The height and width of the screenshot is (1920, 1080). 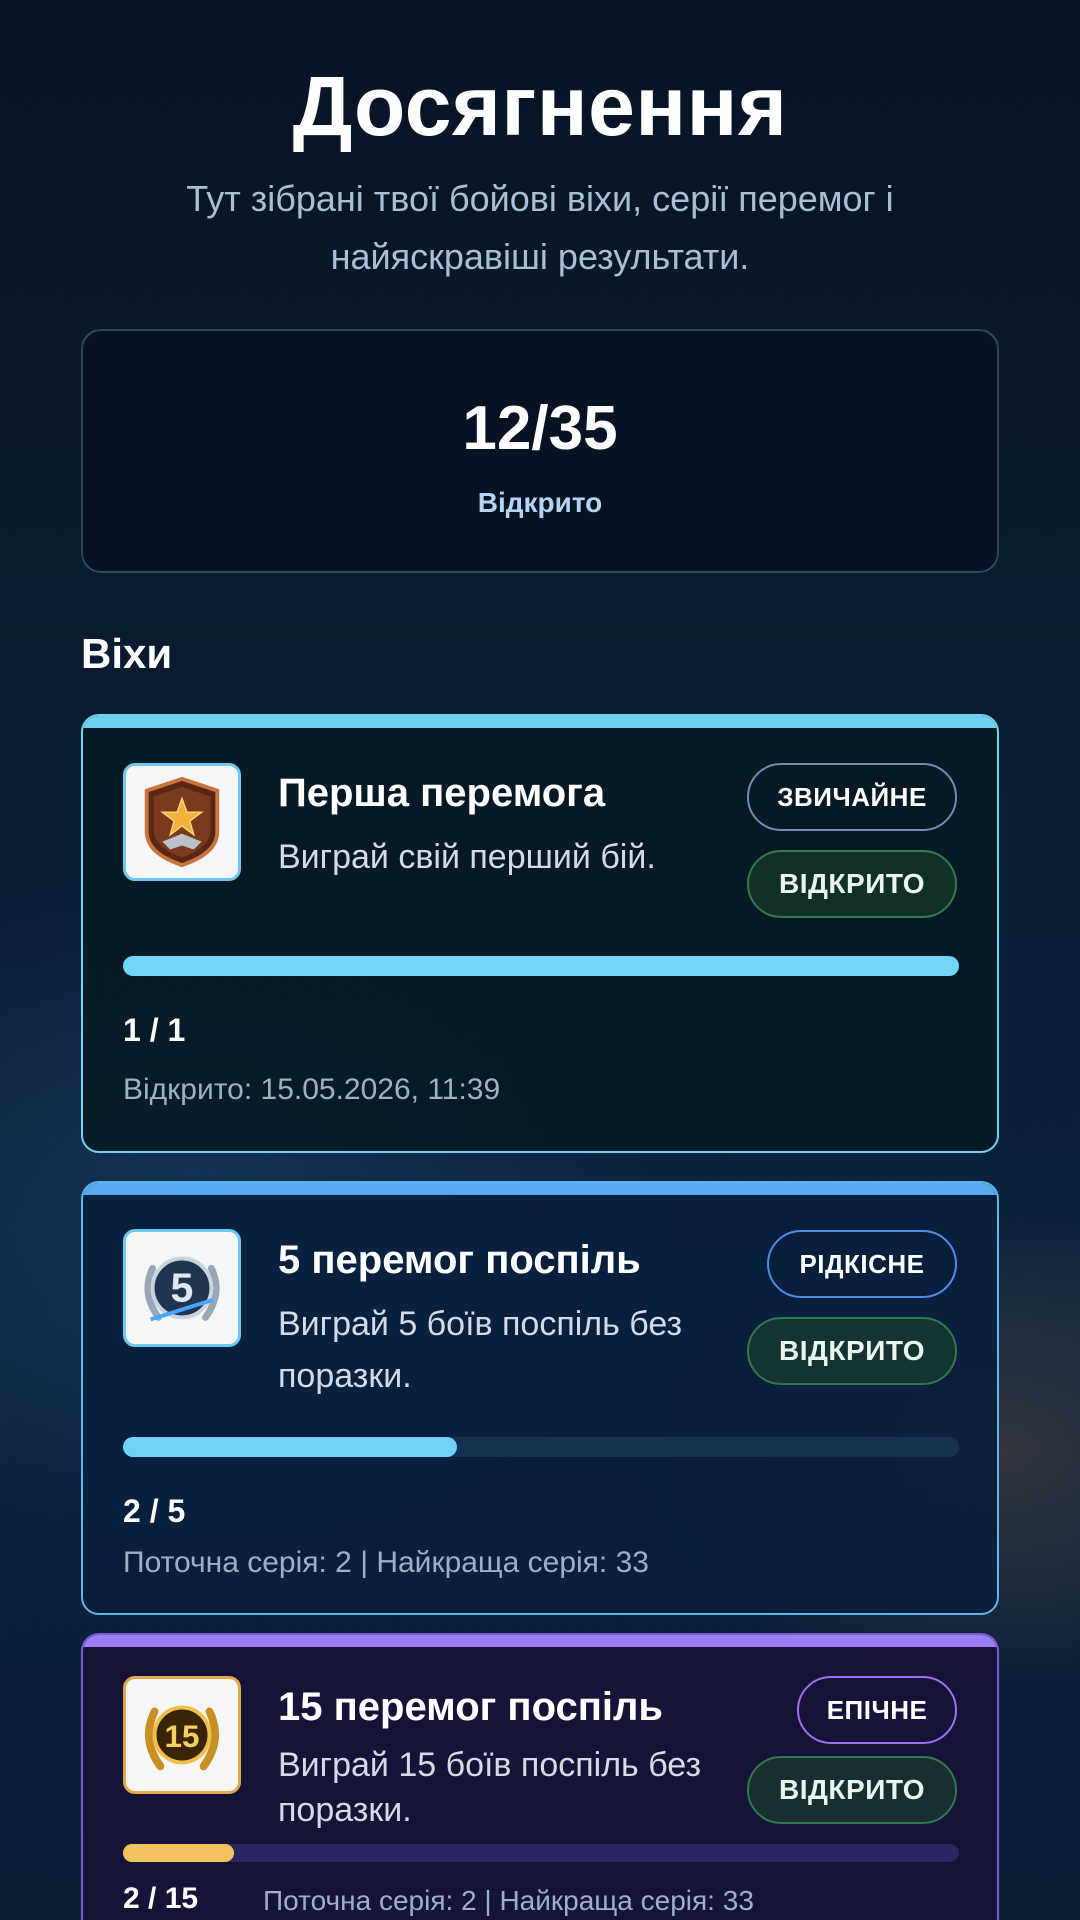 I want to click on bronze-star-medal-icon, so click(x=182, y=822).